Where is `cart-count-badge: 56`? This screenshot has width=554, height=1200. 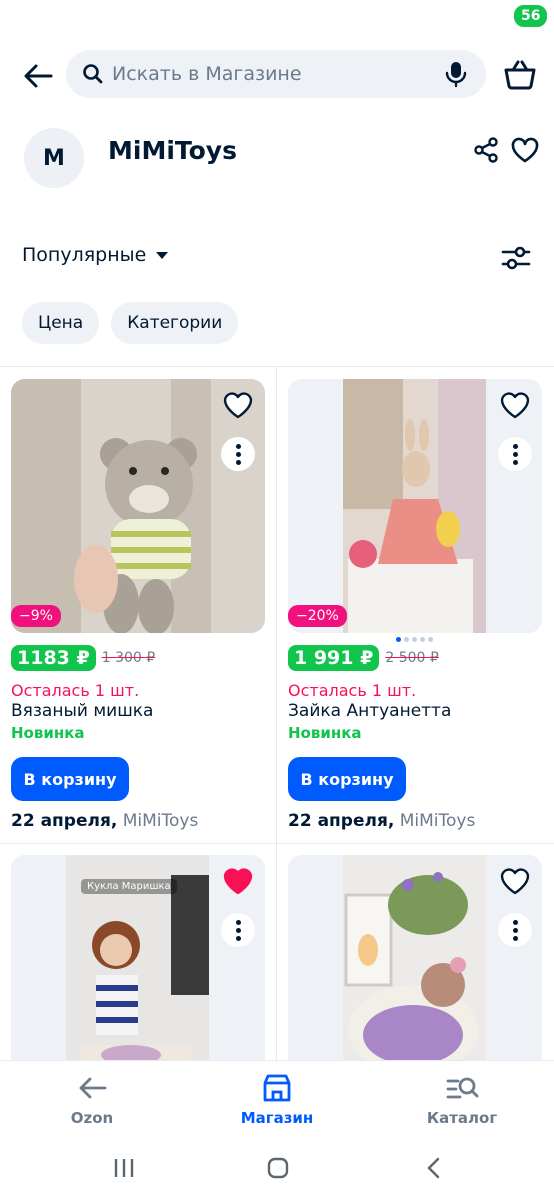
cart-count-badge: 56 is located at coordinates (531, 16).